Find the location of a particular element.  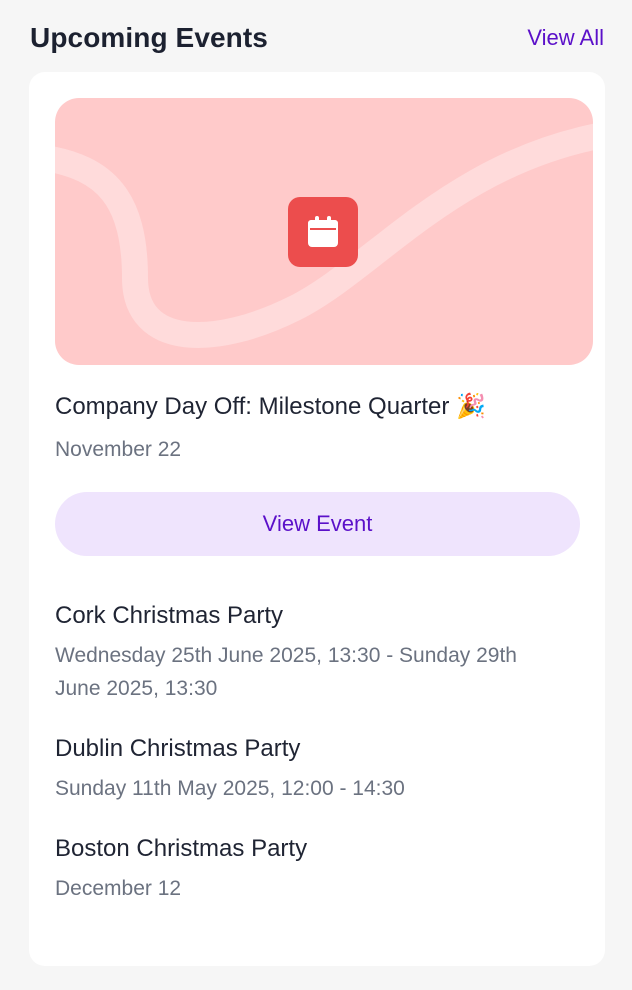

event-name: Boston Christmas Party is located at coordinates (181, 848).